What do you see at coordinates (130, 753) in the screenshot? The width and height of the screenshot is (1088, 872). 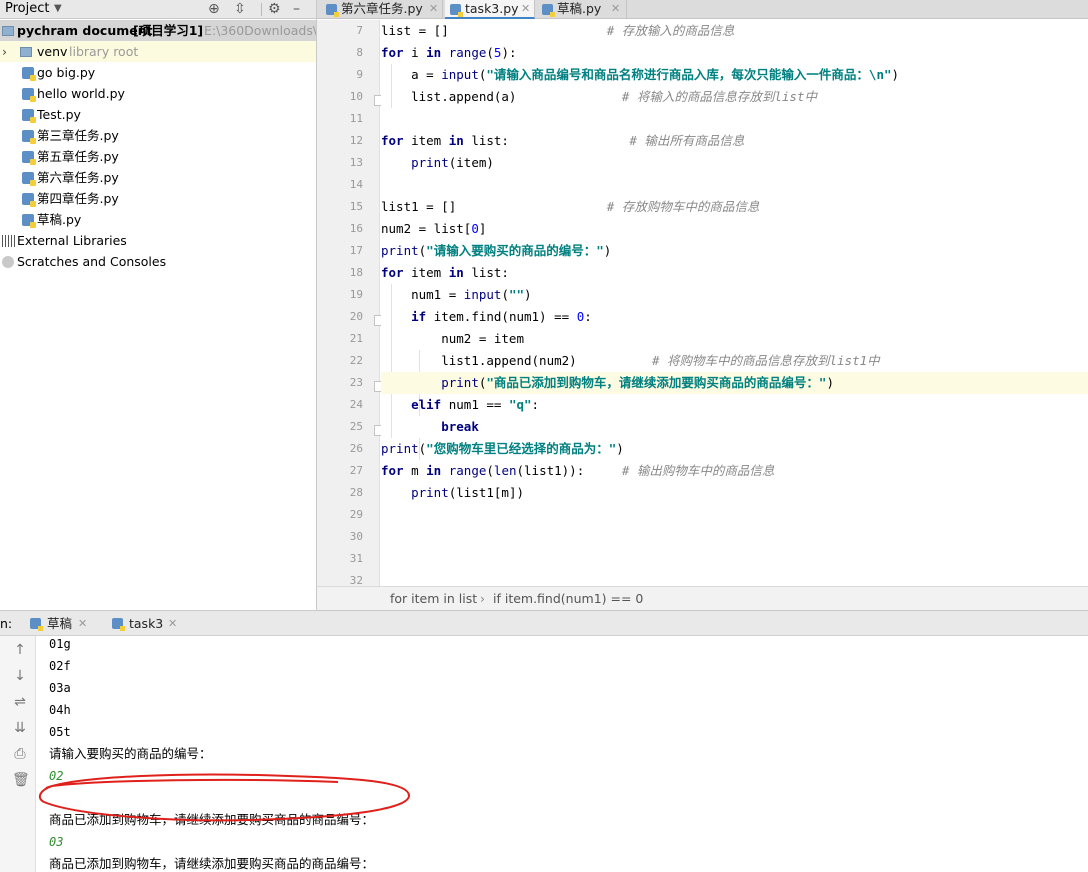 I see `console-output-line: 请输入要购买的商品的编号：` at bounding box center [130, 753].